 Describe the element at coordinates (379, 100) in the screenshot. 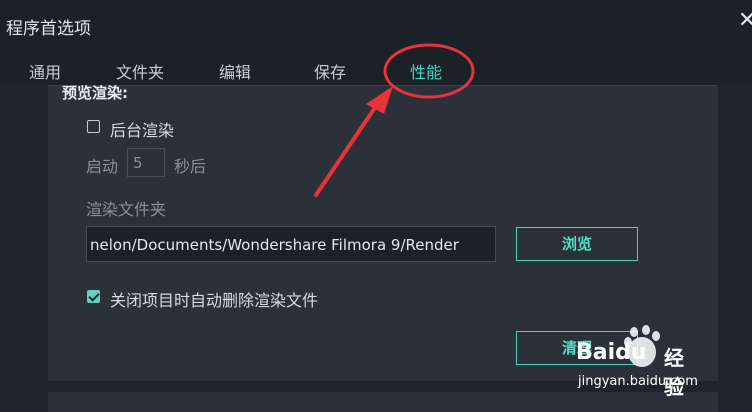

I see `arrow-head` at that location.